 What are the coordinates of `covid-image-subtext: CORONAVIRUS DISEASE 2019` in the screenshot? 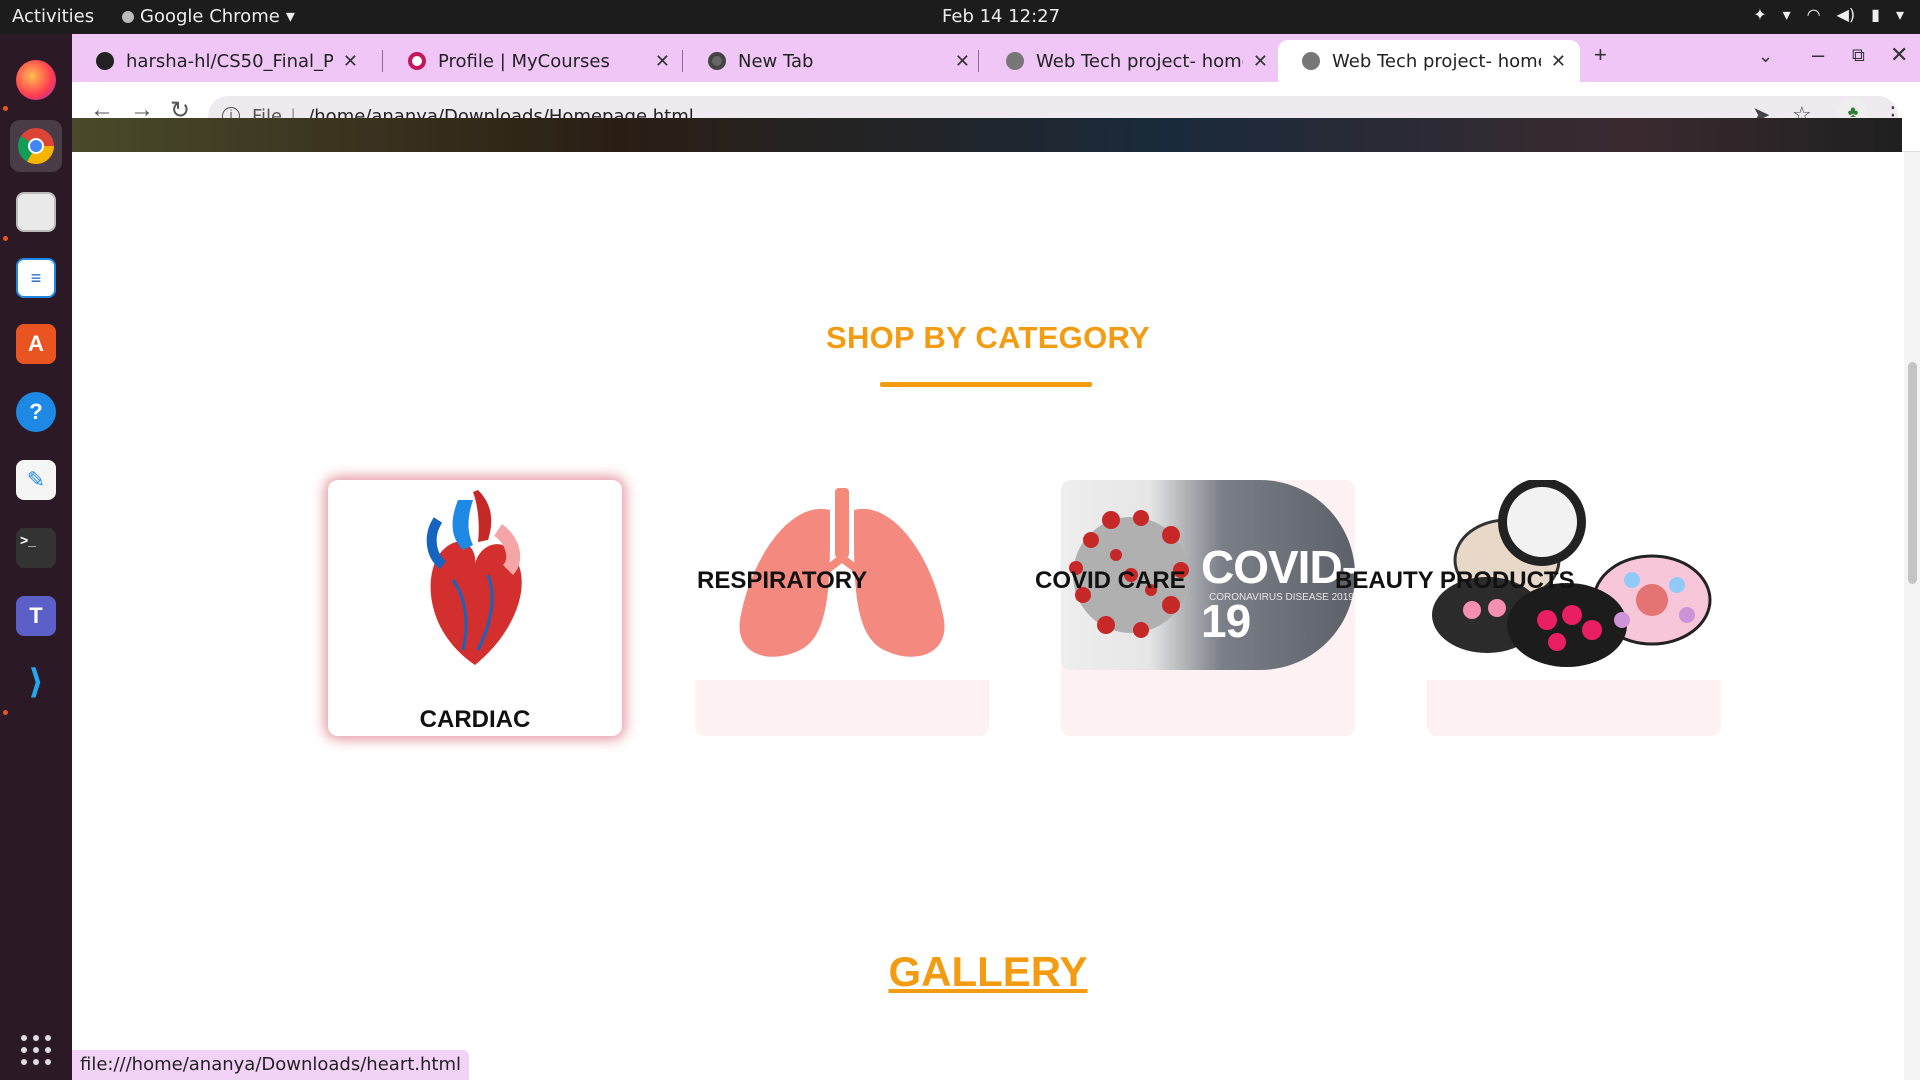 It's located at (1281, 597).